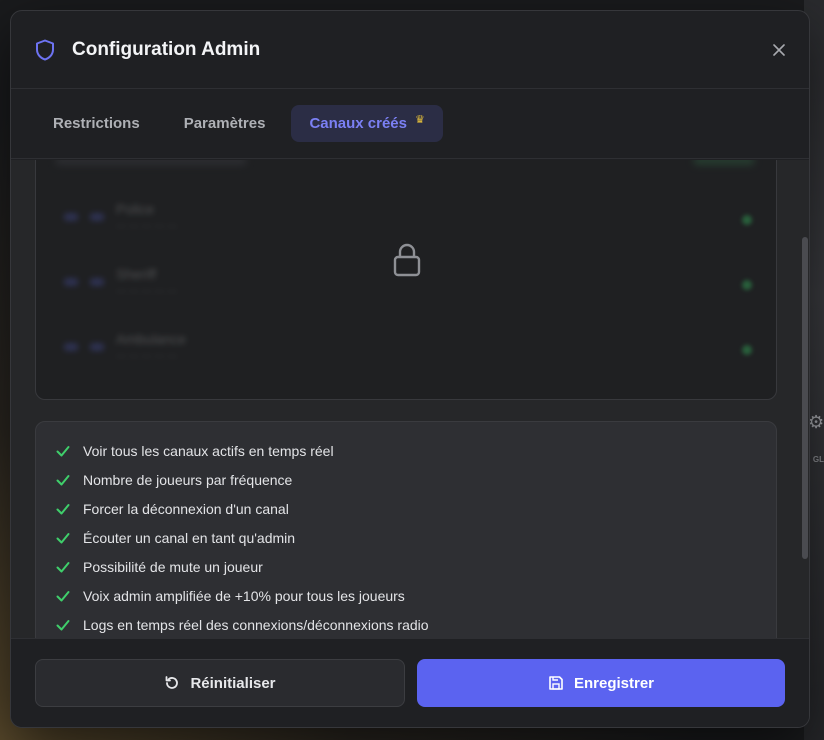  Describe the element at coordinates (151, 162) in the screenshot. I see `blurred-header` at that location.